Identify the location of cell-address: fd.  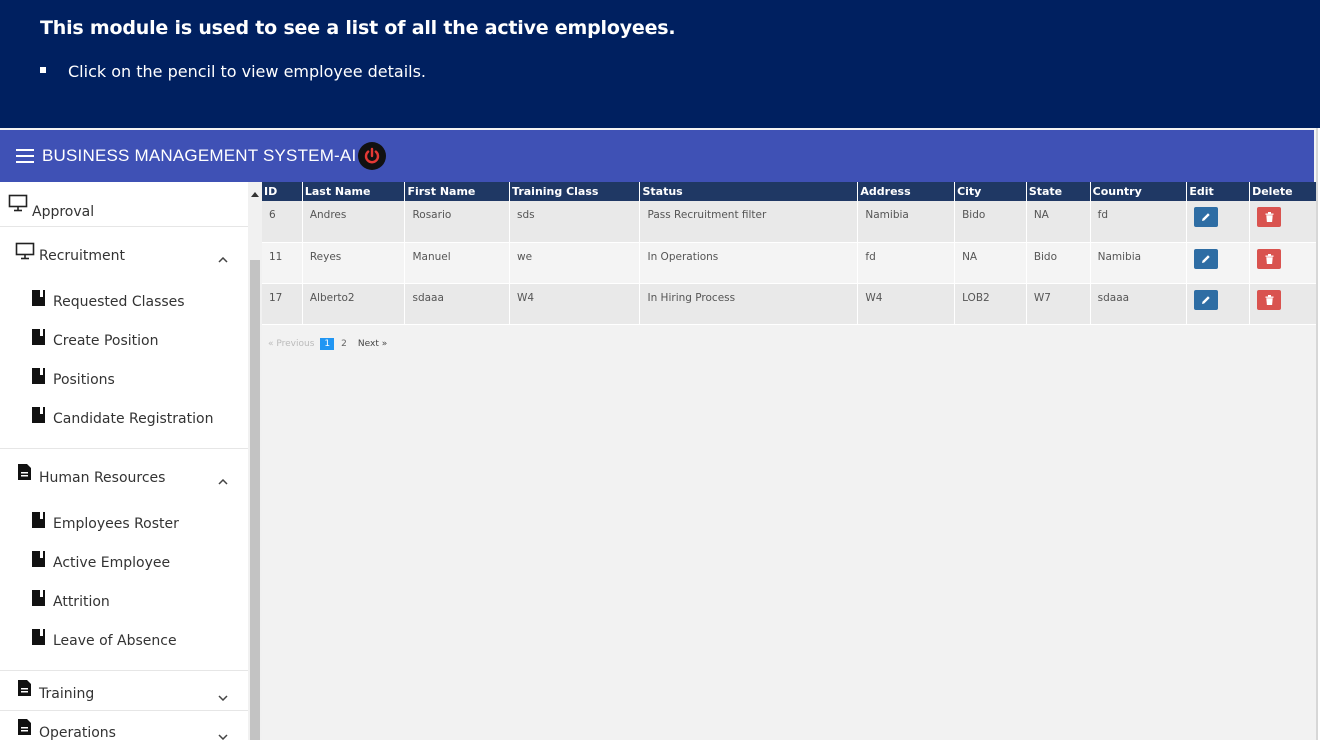
(906, 263).